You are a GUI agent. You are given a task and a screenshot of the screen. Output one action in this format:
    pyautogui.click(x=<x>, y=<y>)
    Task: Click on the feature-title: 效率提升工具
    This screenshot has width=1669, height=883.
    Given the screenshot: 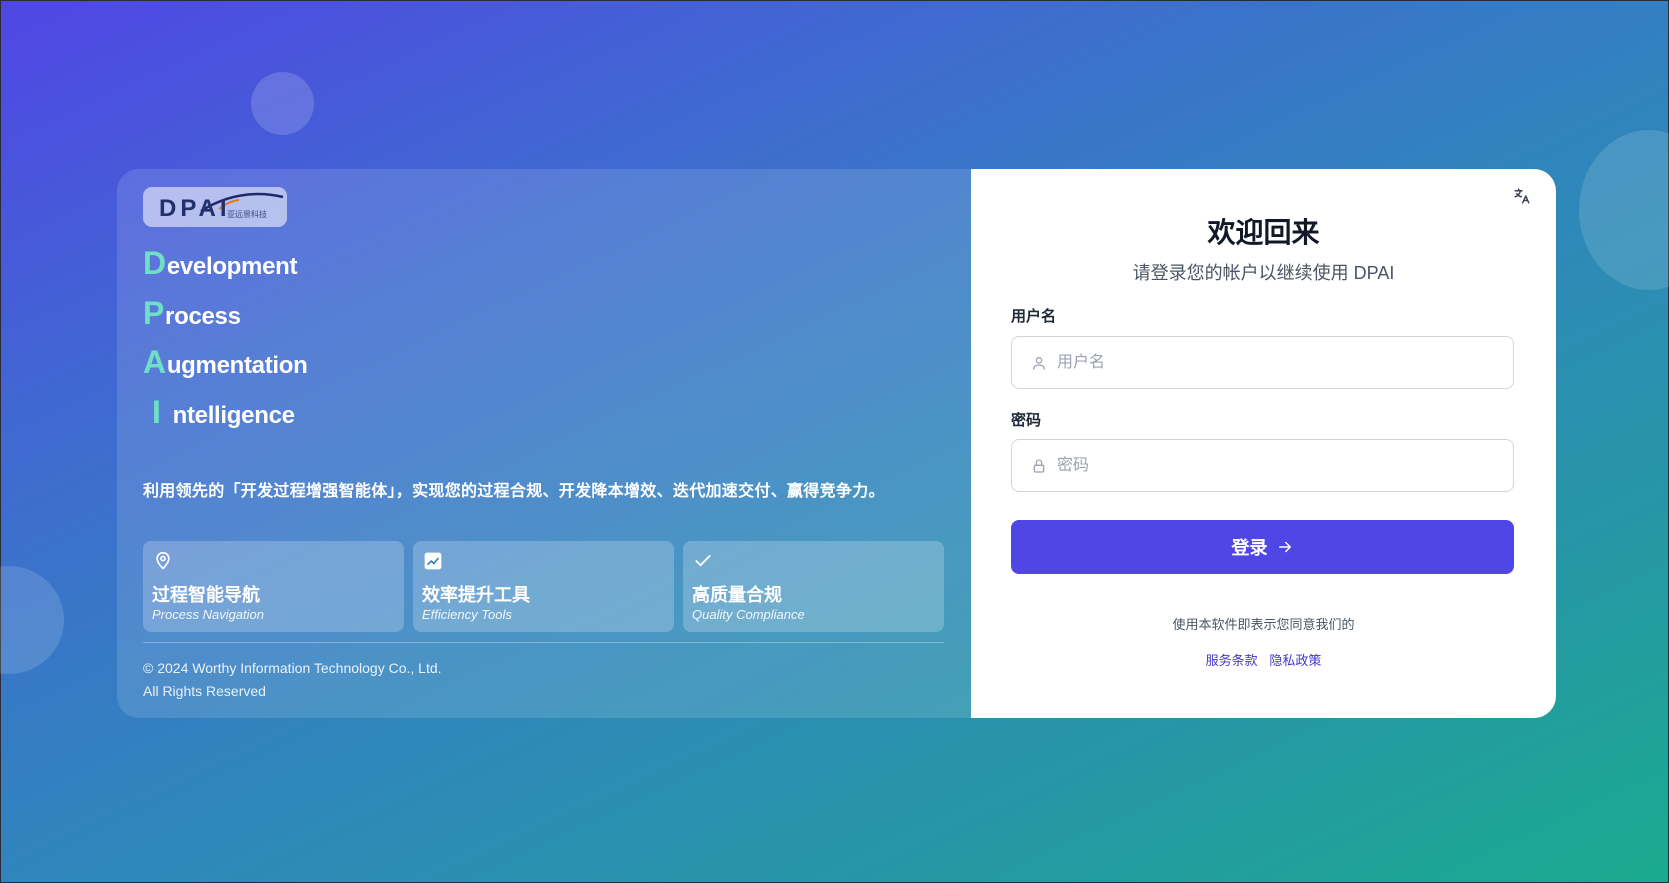 What is the action you would take?
    pyautogui.click(x=476, y=595)
    